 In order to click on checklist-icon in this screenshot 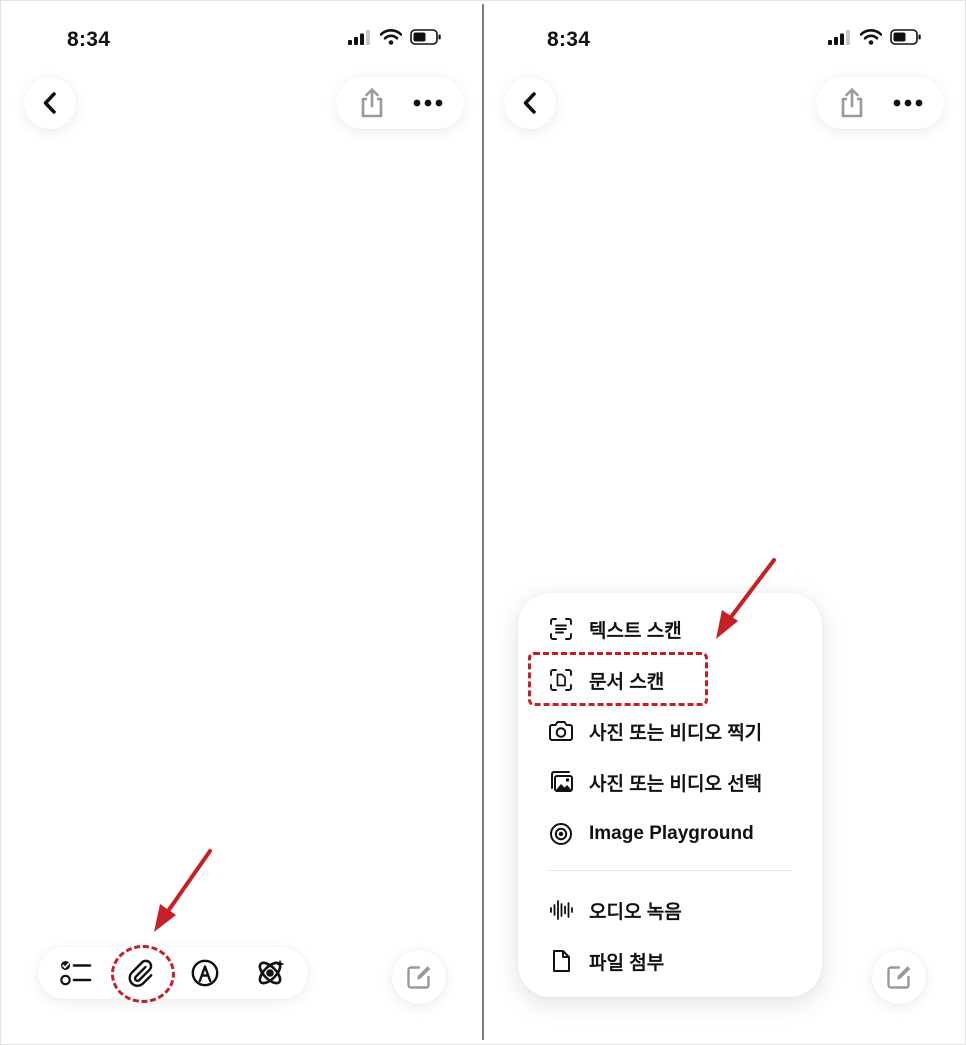, I will do `click(76, 973)`.